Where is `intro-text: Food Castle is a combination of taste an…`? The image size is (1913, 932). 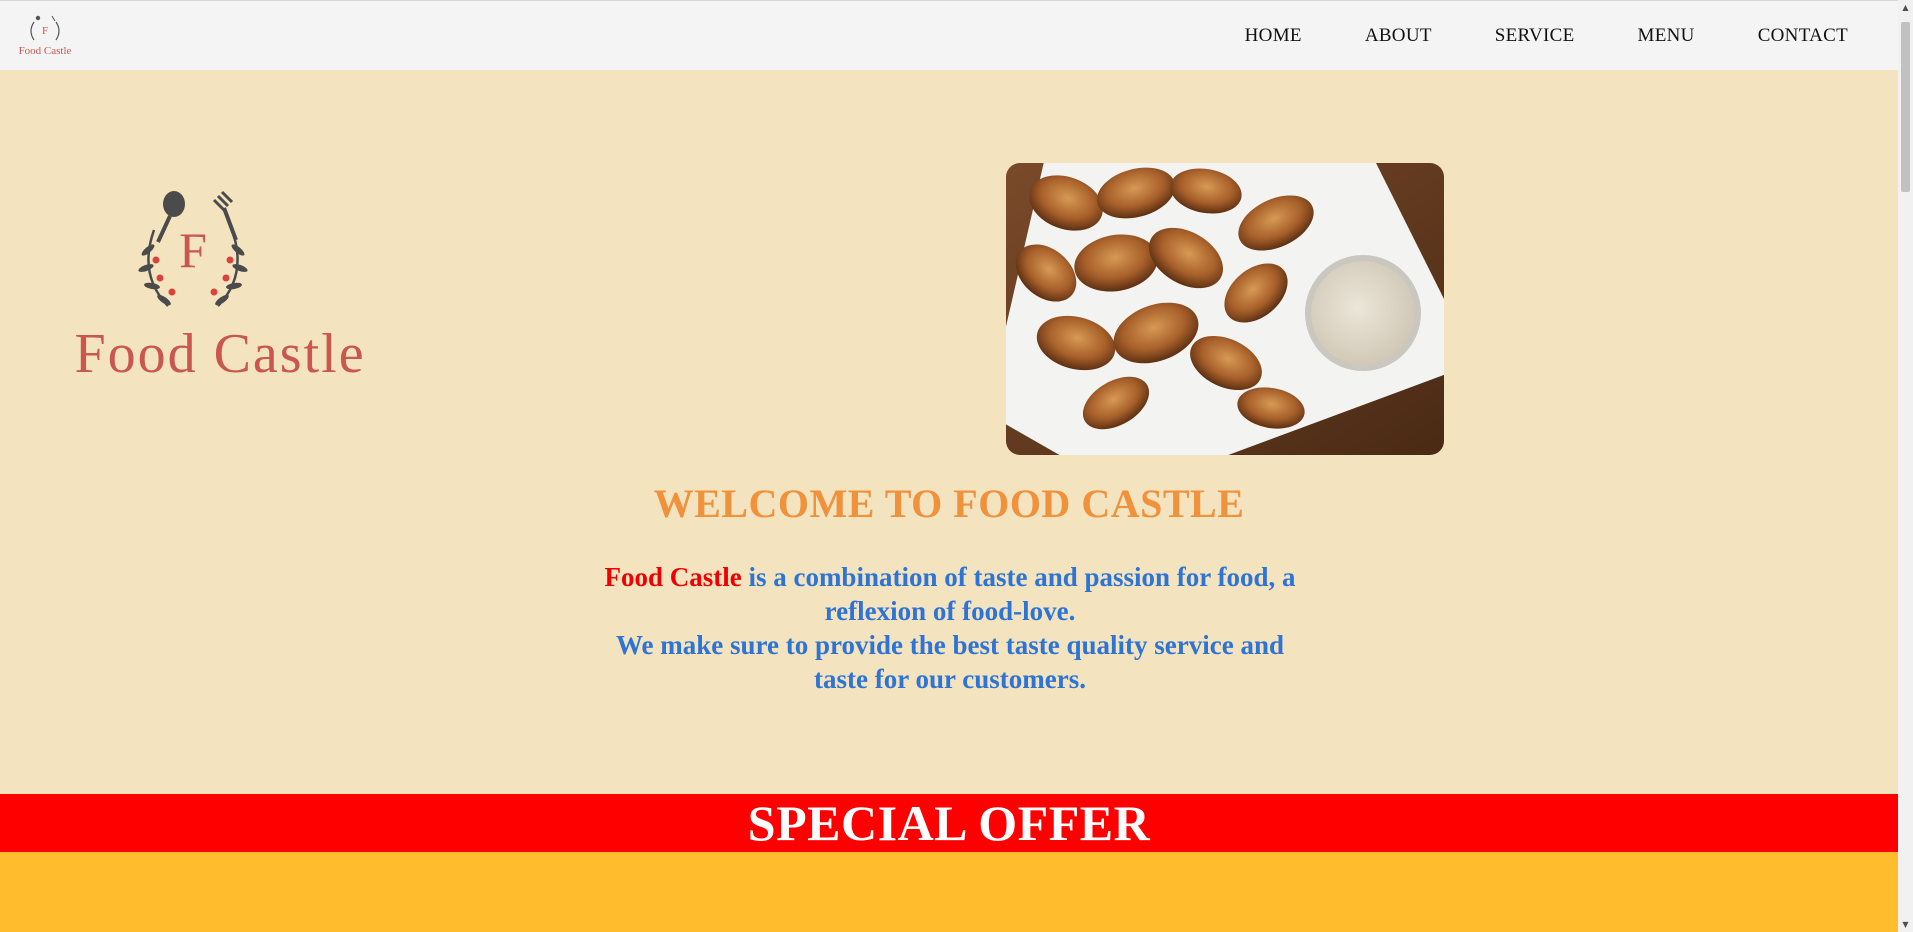
intro-text: Food Castle is a combination of taste an… is located at coordinates (950, 628).